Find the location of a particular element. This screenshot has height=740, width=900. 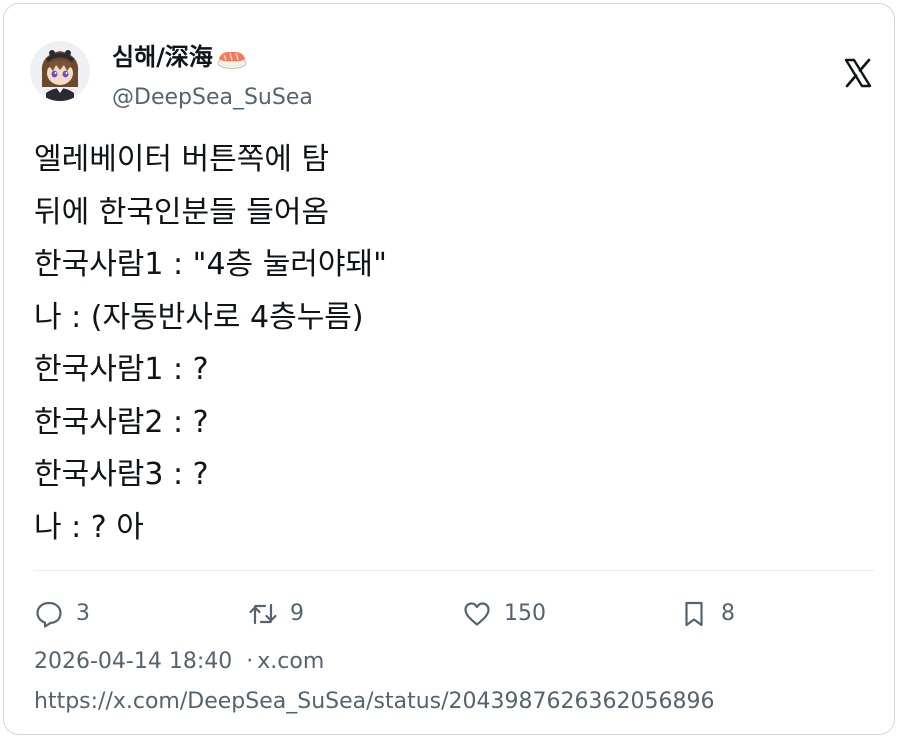

tweet-line: 한국사람2 : ? is located at coordinates (121, 422).